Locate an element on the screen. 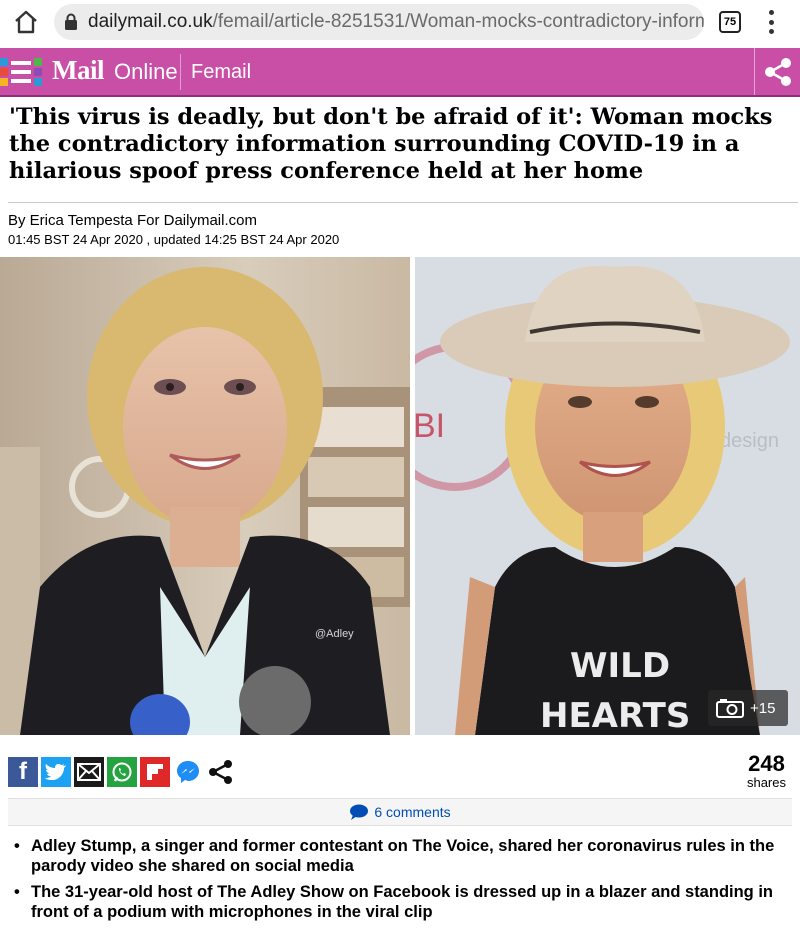  messenger-icon is located at coordinates (188, 772).